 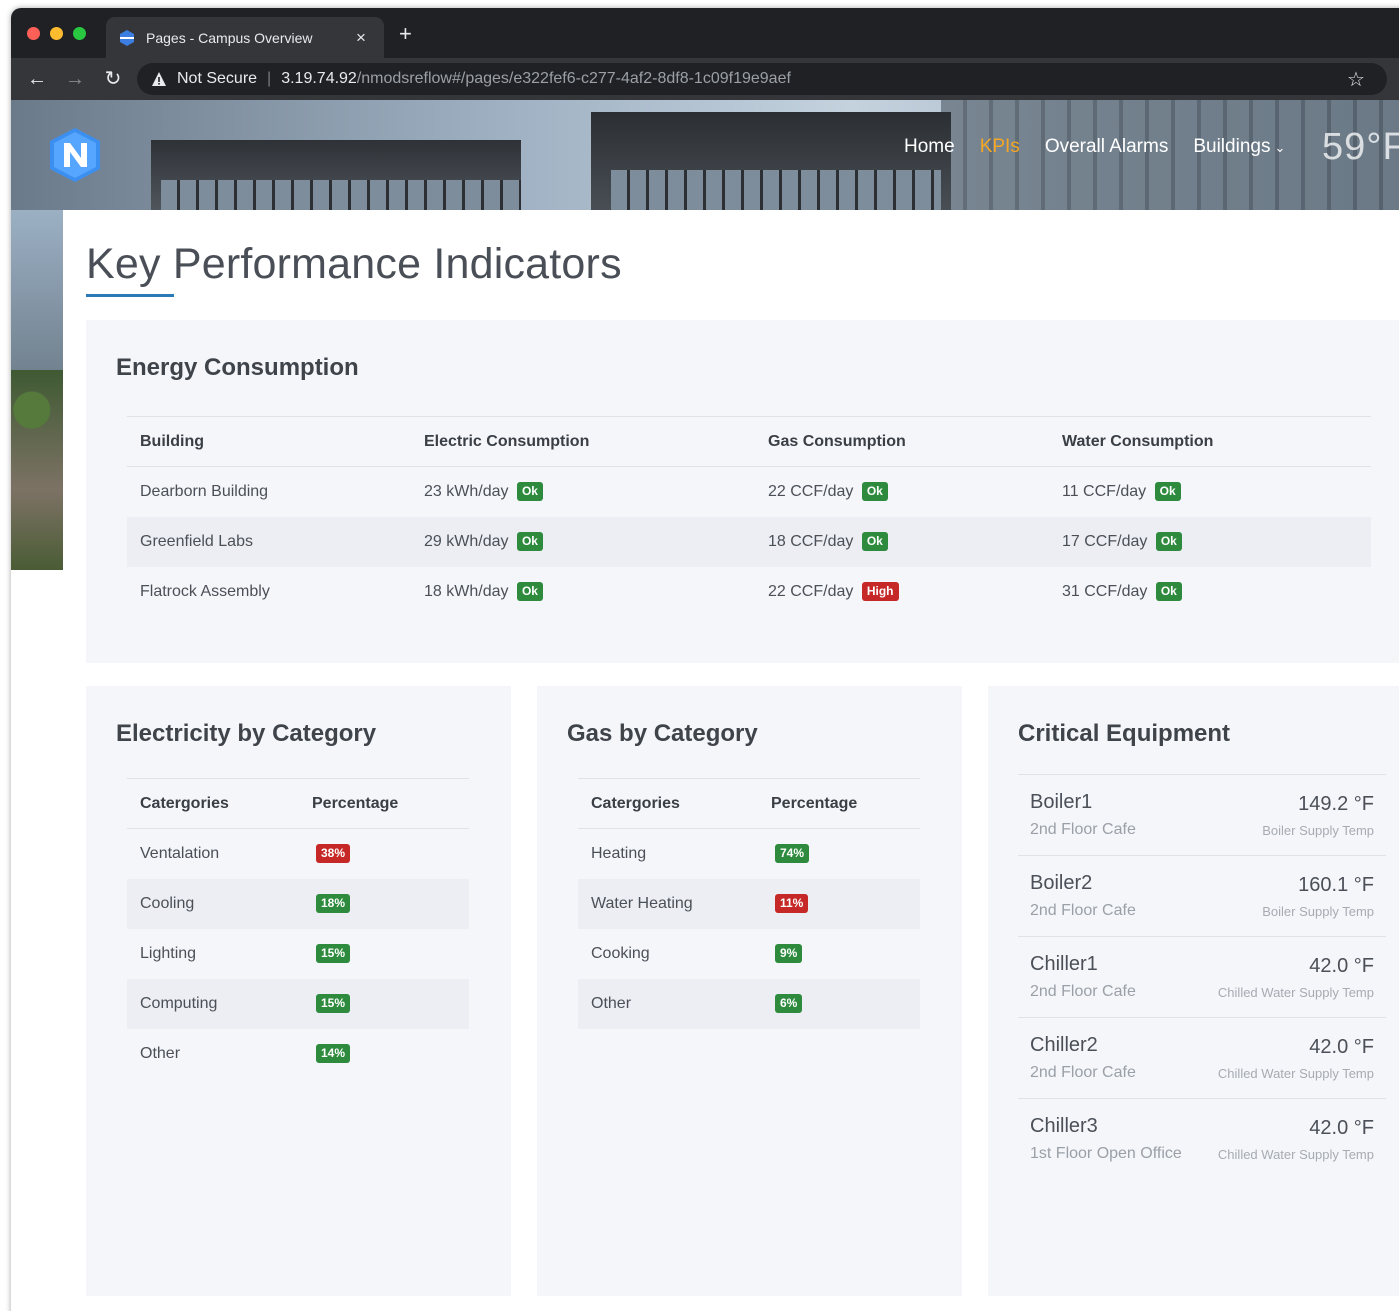 I want to click on browser-titlebar: Pages - Campus Overview × +, so click(x=705, y=33).